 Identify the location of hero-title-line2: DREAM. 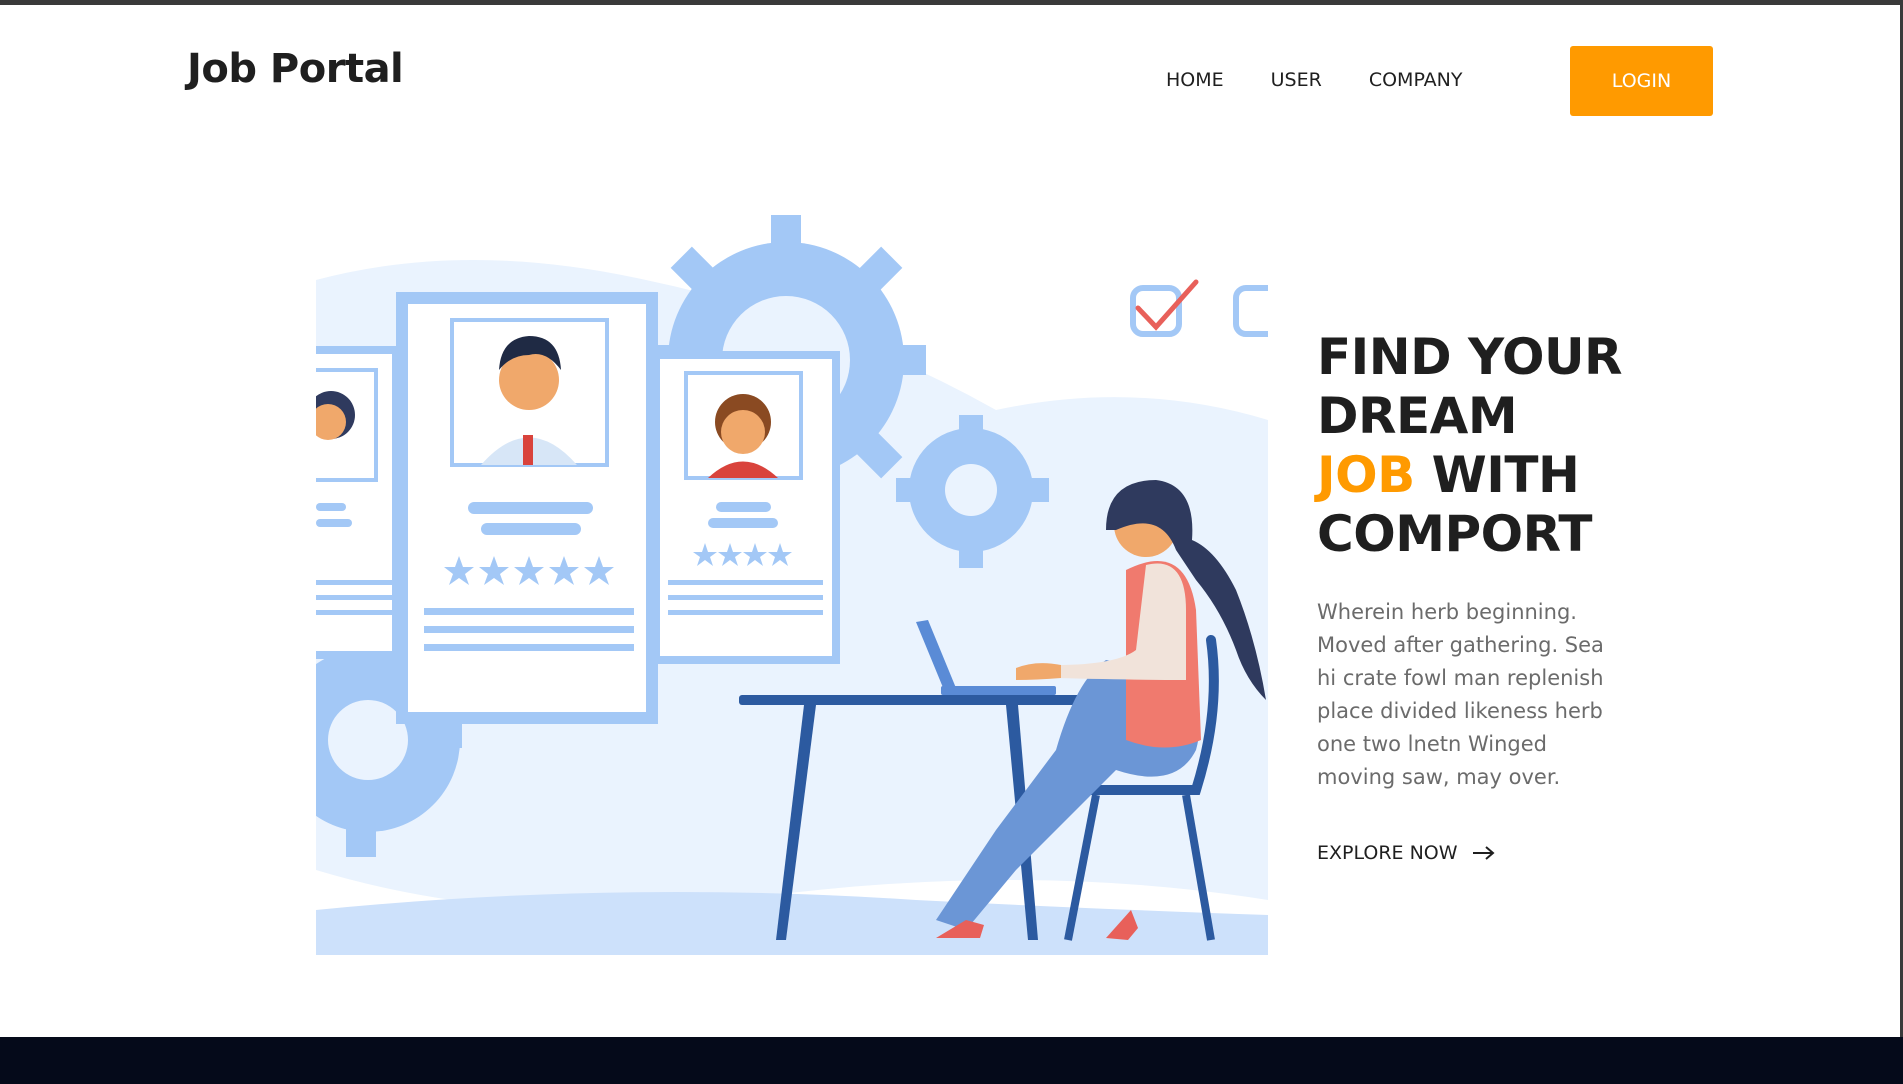
(1417, 416).